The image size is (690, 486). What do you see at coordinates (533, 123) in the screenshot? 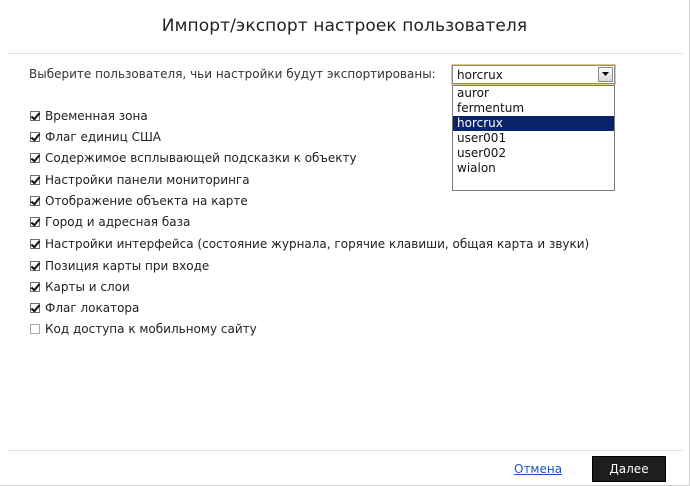
I see `dropdown-option-horcrux: horcrux` at bounding box center [533, 123].